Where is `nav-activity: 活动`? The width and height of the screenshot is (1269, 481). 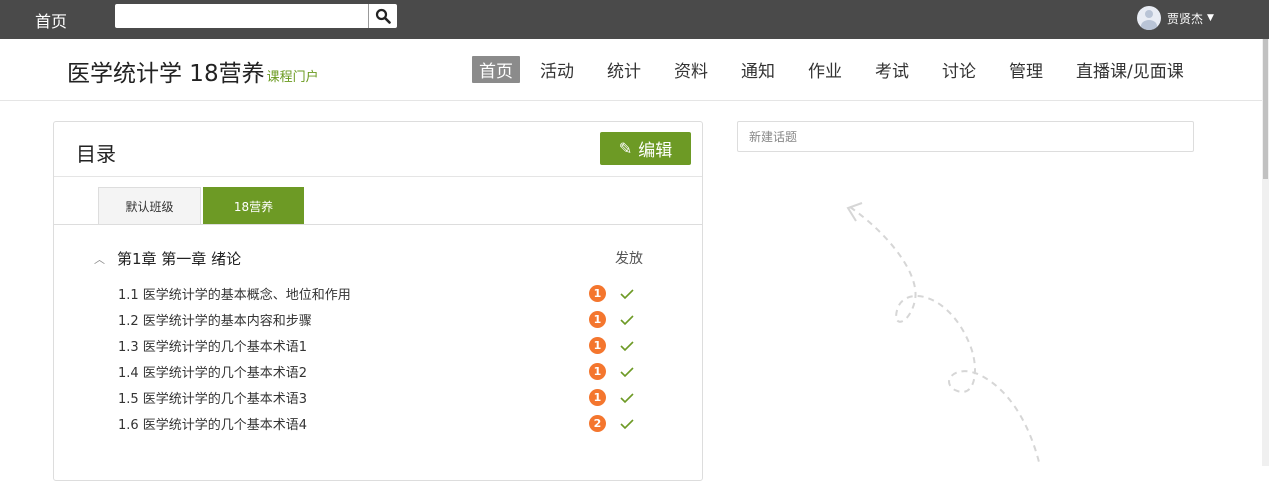 nav-activity: 活动 is located at coordinates (557, 69).